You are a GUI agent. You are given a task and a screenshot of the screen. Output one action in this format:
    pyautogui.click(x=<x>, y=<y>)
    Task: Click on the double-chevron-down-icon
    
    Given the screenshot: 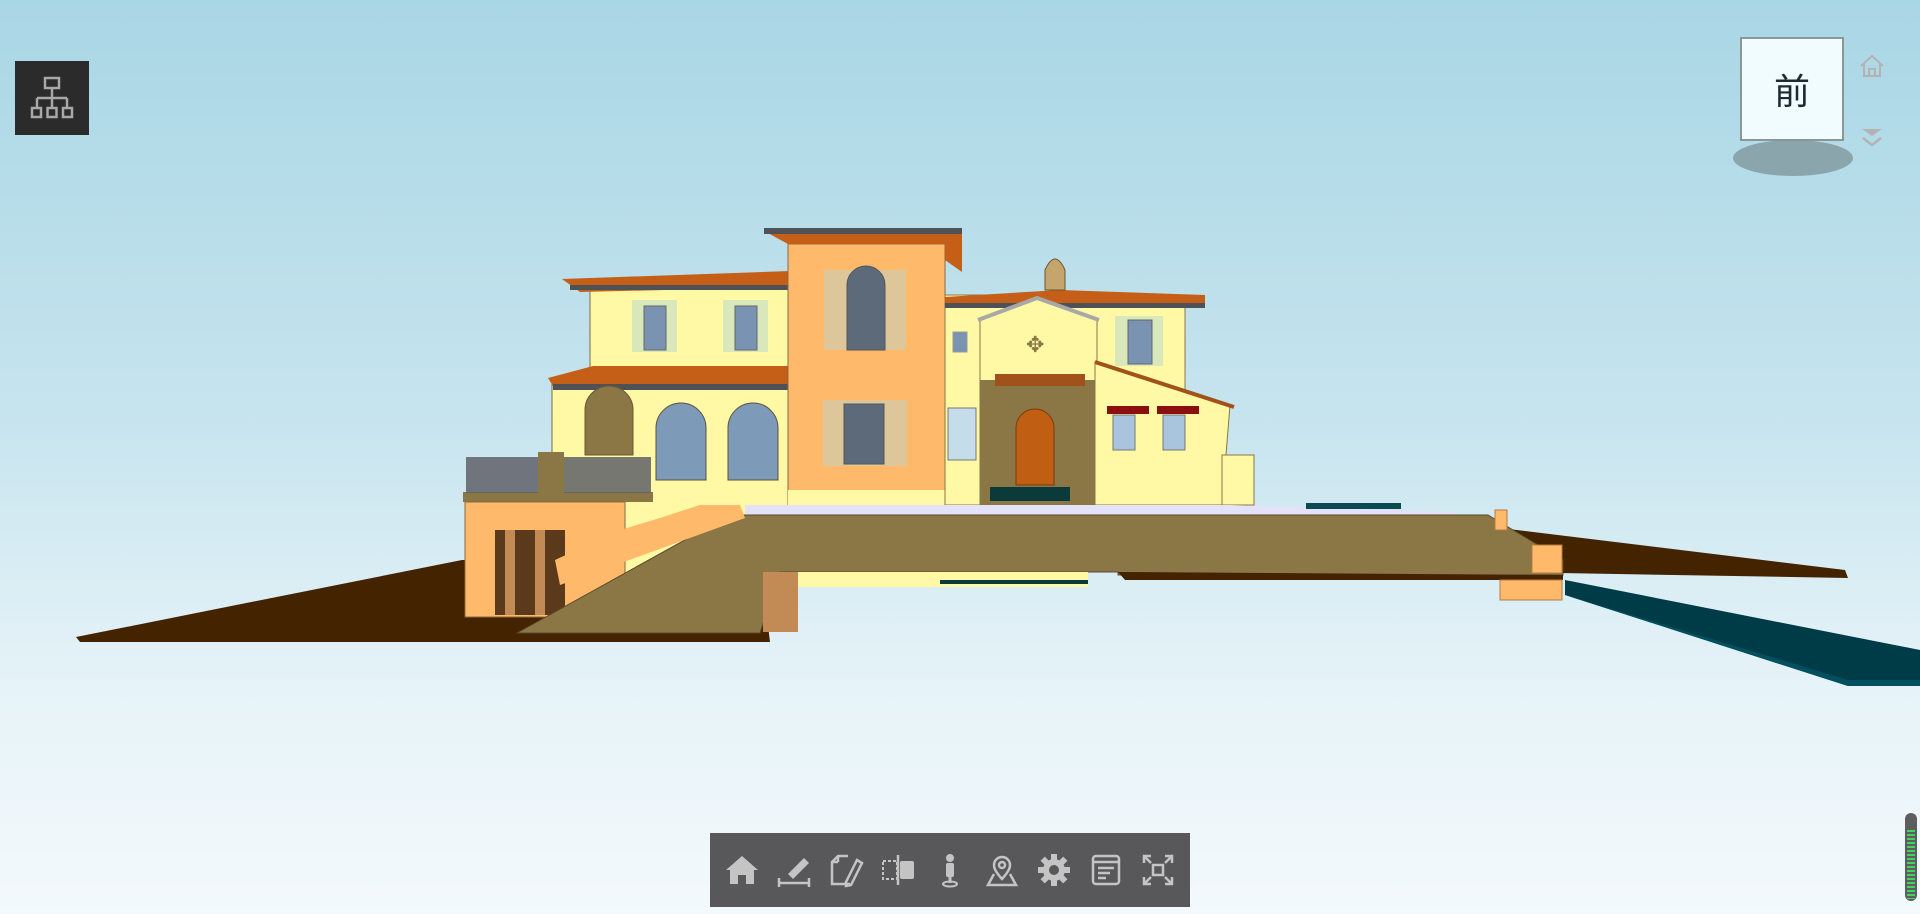 What is the action you would take?
    pyautogui.click(x=1872, y=138)
    